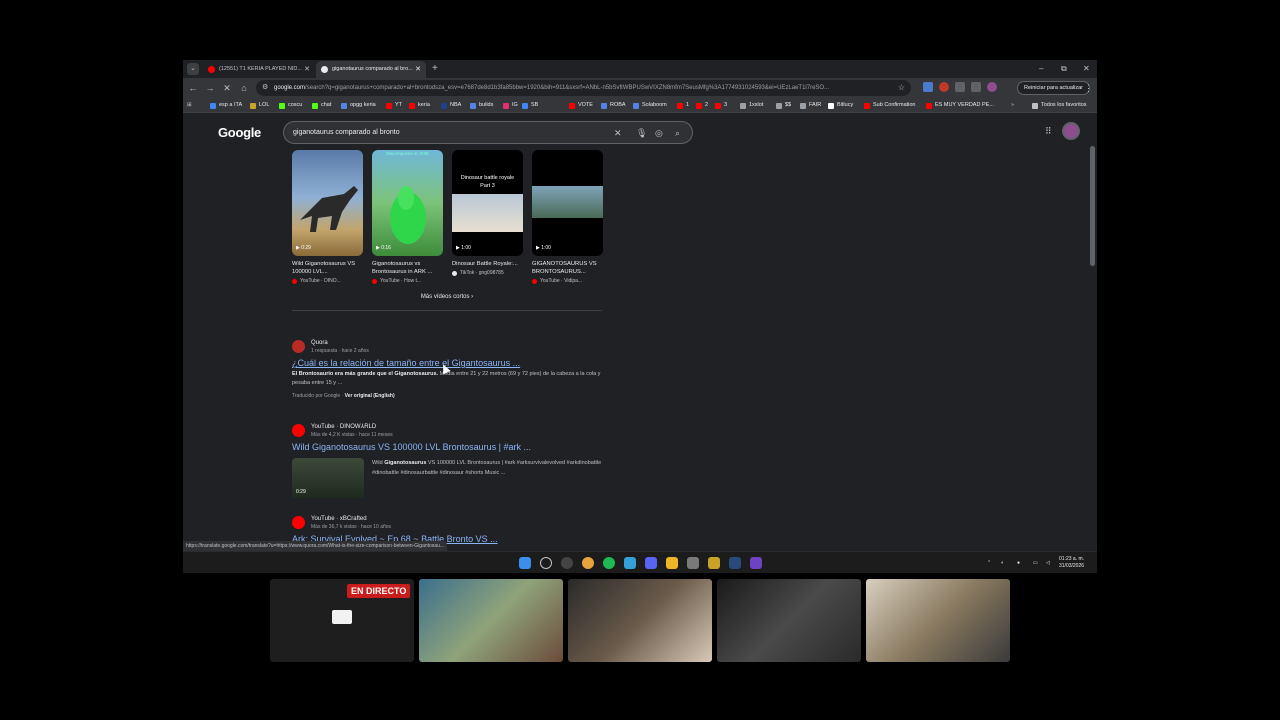 The image size is (1280, 720). Describe the element at coordinates (447, 297) in the screenshot. I see `more-short-videos-button: Más vídeos cortos ›` at that location.